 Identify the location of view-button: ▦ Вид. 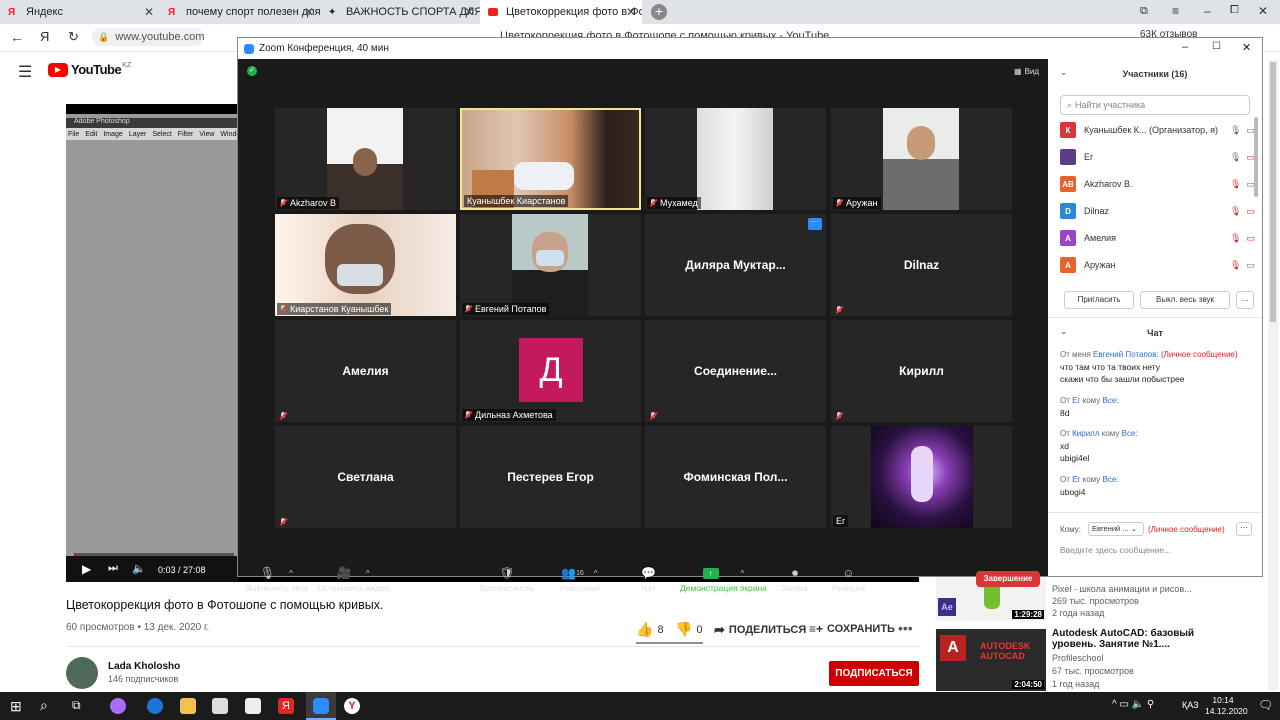
(1026, 71).